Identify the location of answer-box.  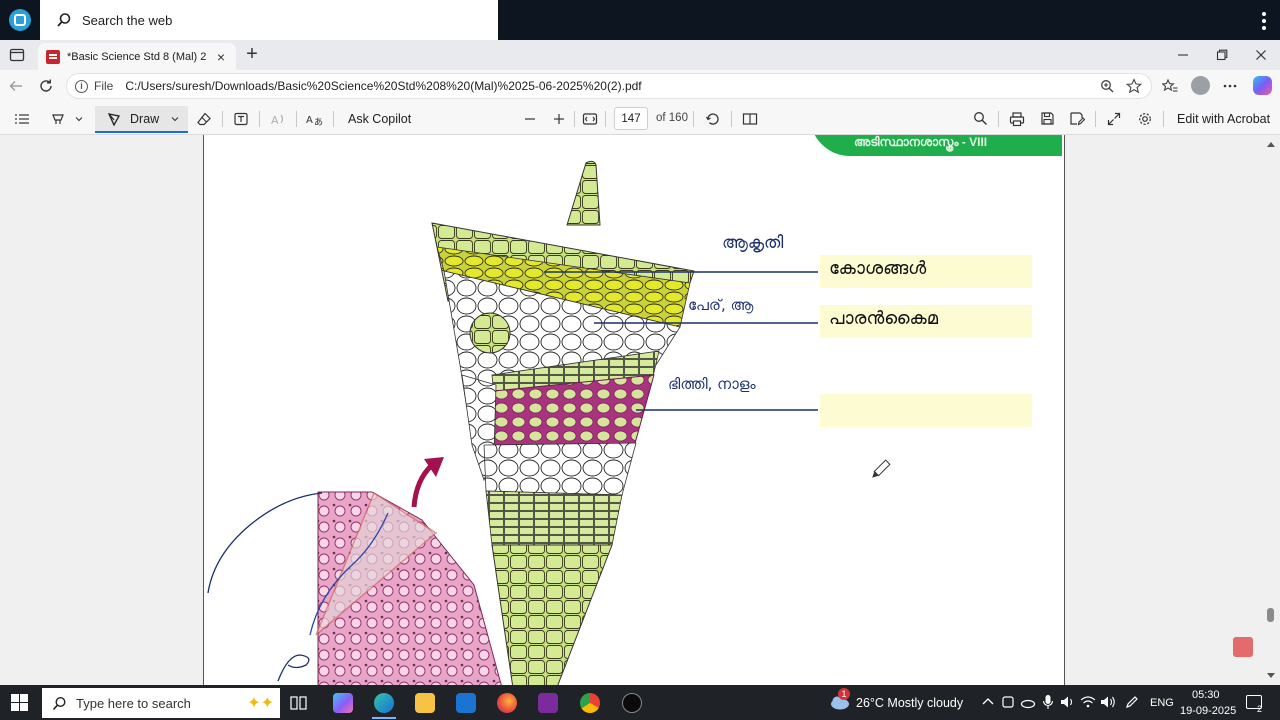
(926, 410).